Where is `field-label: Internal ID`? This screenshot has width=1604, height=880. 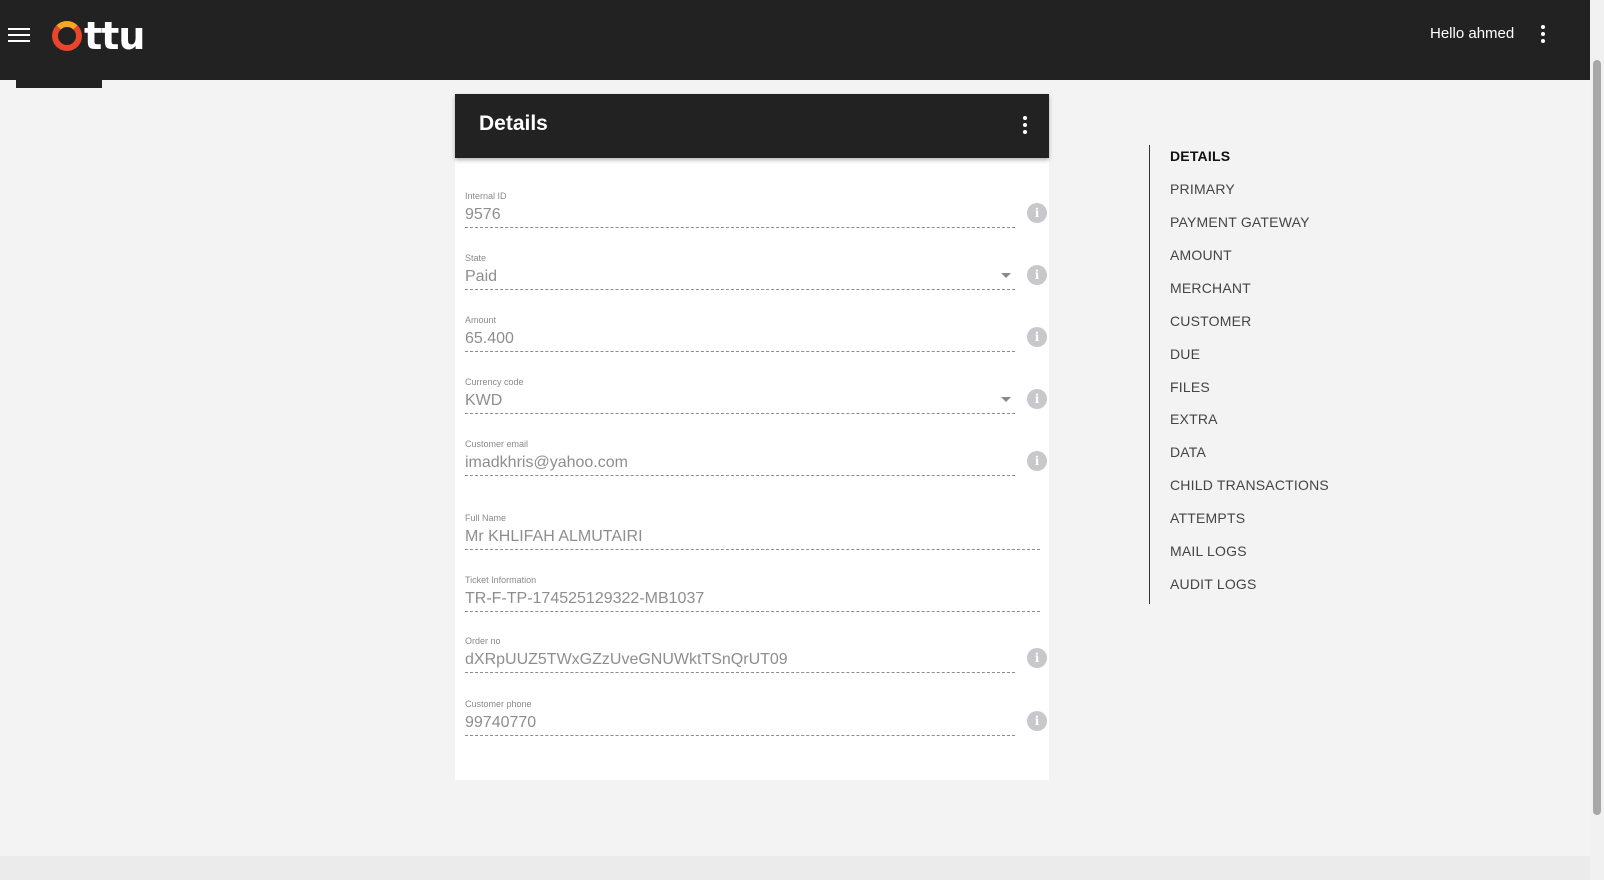 field-label: Internal ID is located at coordinates (486, 196).